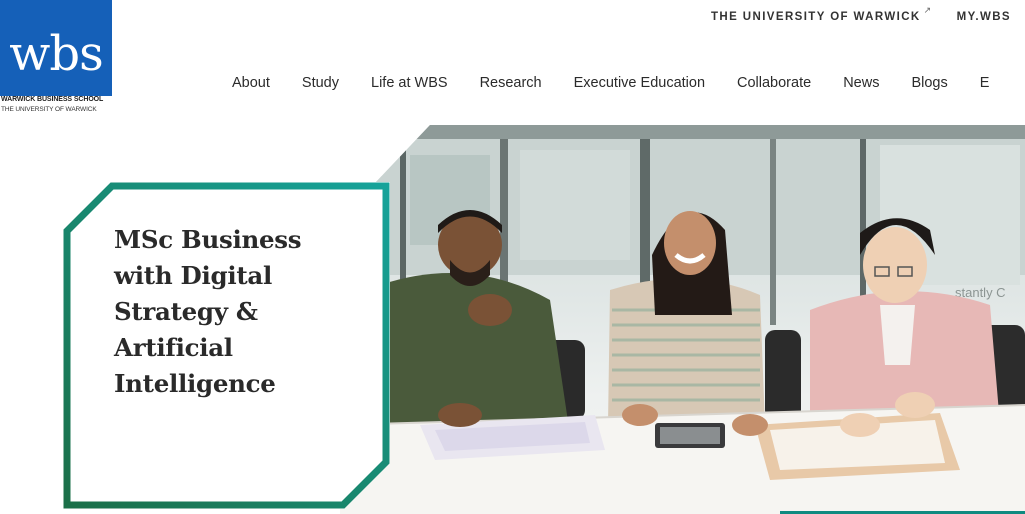 The image size is (1025, 514). Describe the element at coordinates (985, 83) in the screenshot. I see `nav-item-truncated: E` at that location.